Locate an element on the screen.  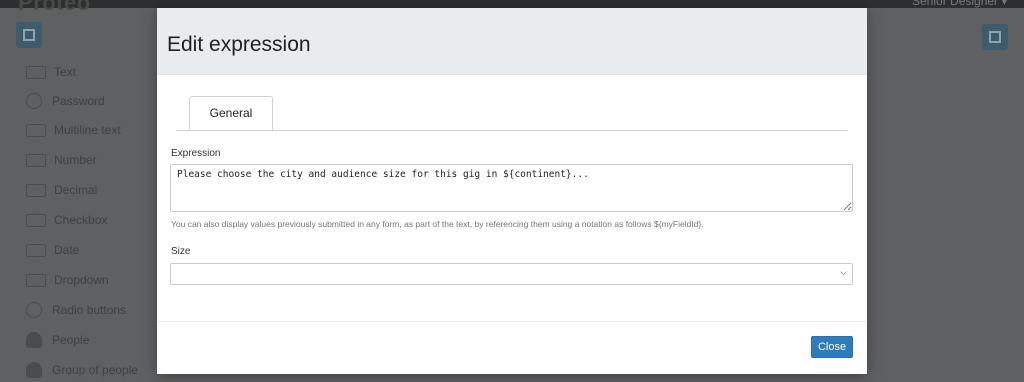
dialog-title: Edit expression is located at coordinates (239, 44).